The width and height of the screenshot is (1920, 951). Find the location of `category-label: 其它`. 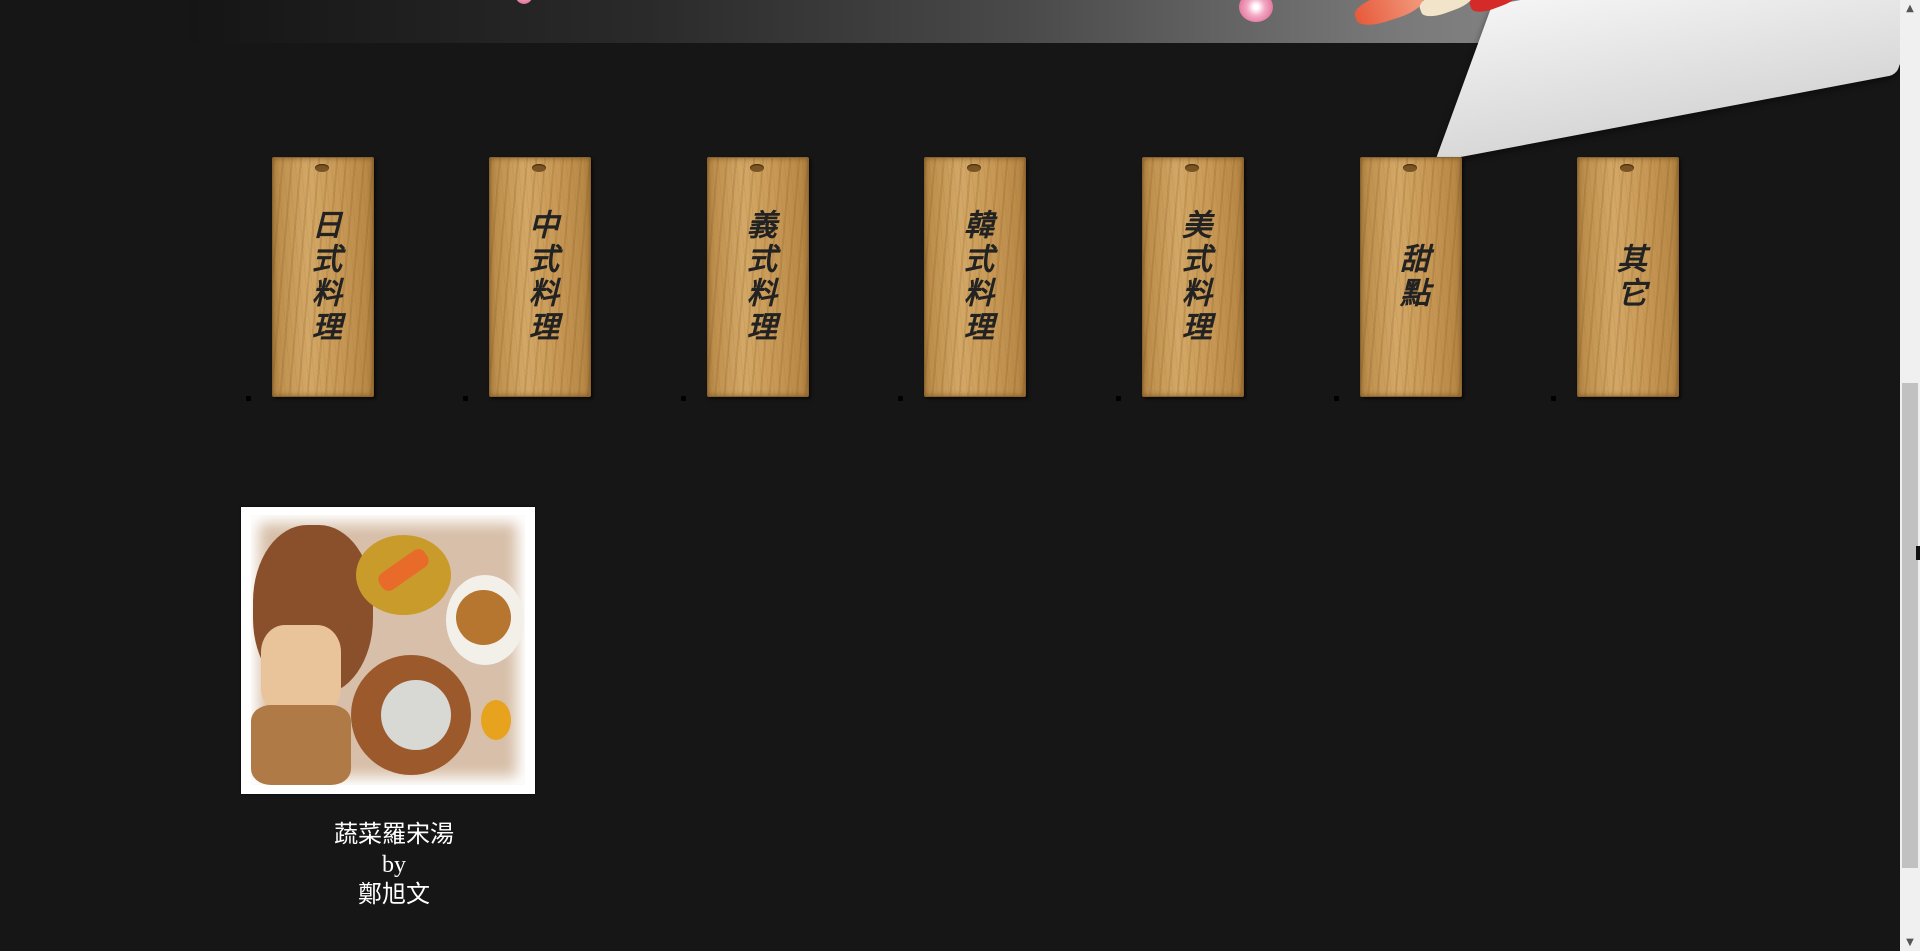

category-label: 其它 is located at coordinates (1628, 277).